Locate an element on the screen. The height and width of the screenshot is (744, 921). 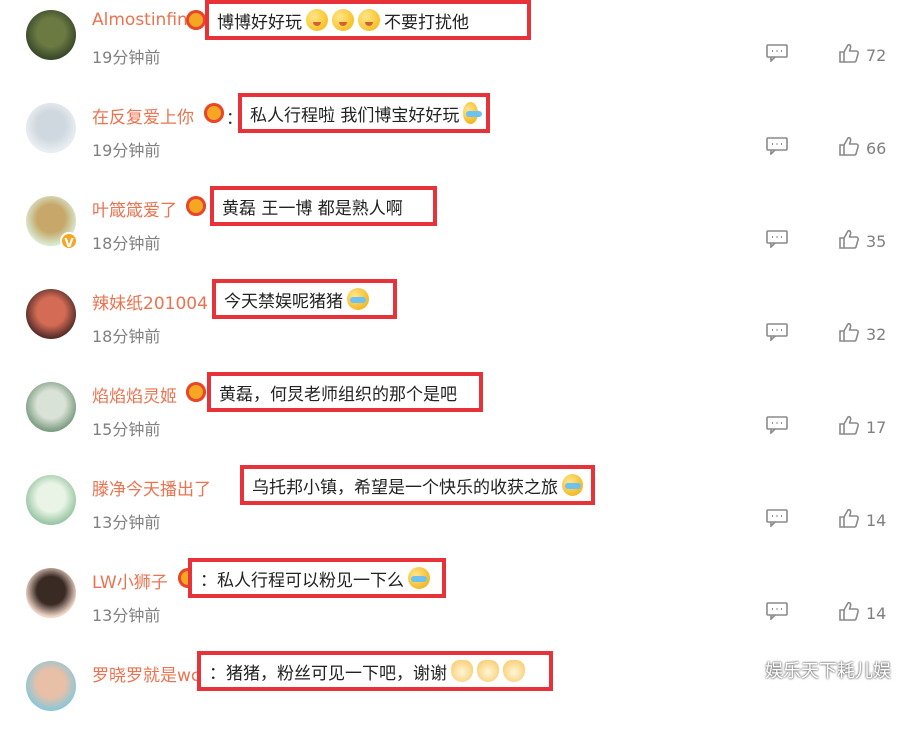
comment-text-highlight: 私人行程啦 我们博宝好好玩 is located at coordinates (364, 113).